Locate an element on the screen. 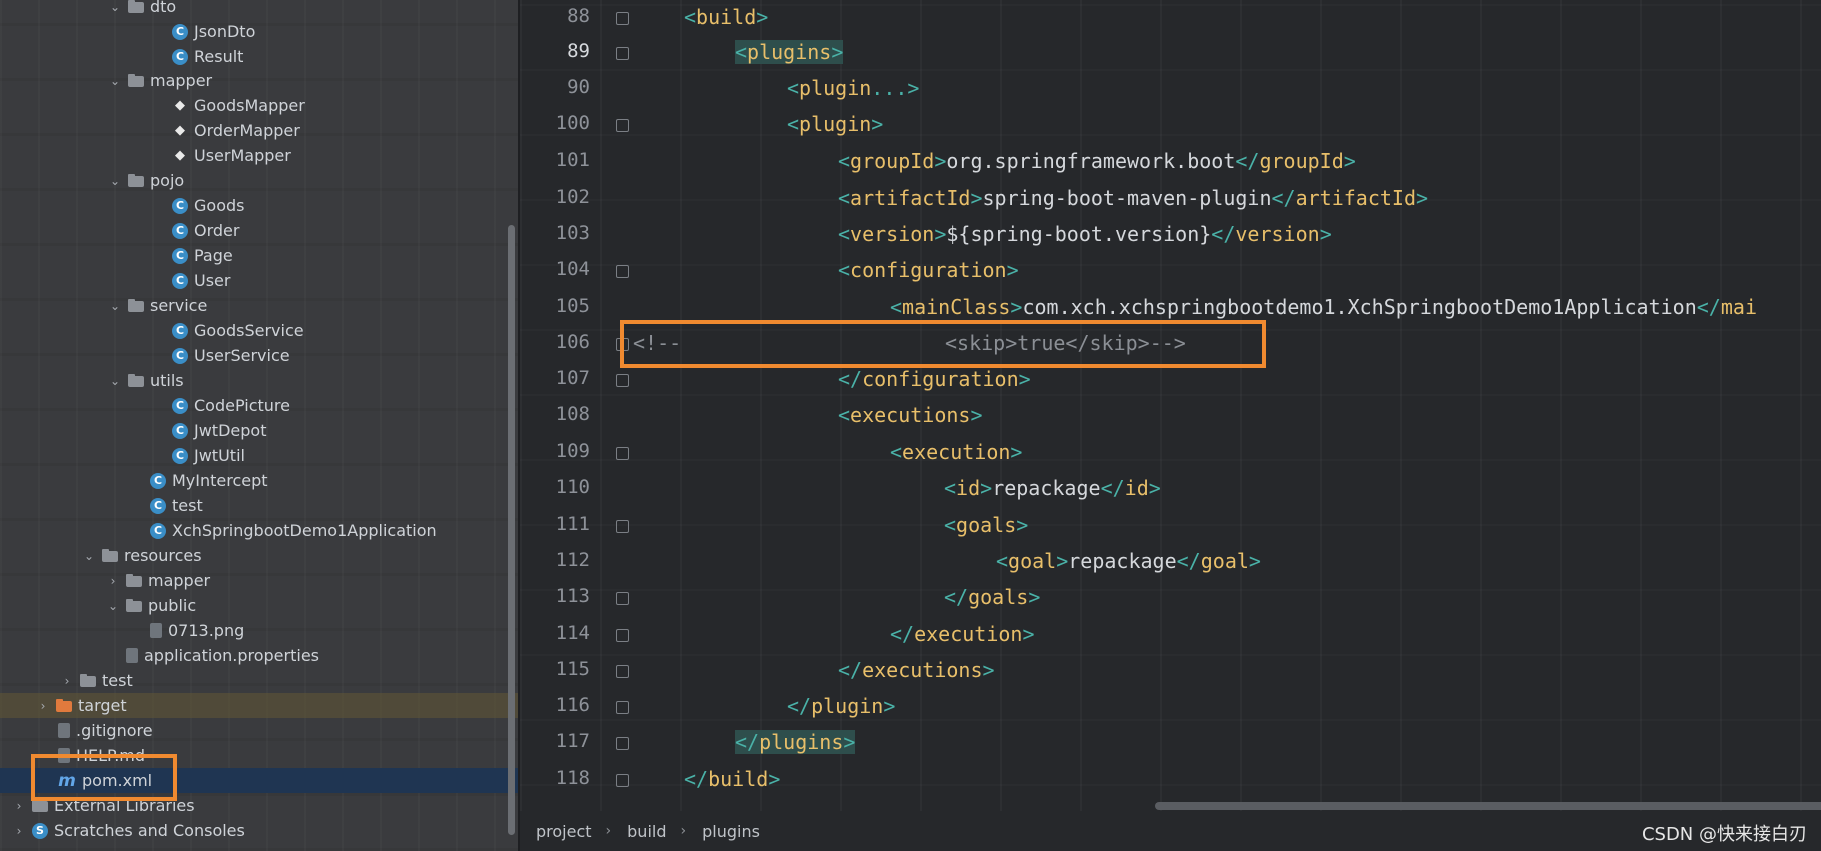 The height and width of the screenshot is (851, 1821). tree-item: Ctest is located at coordinates (260, 505).